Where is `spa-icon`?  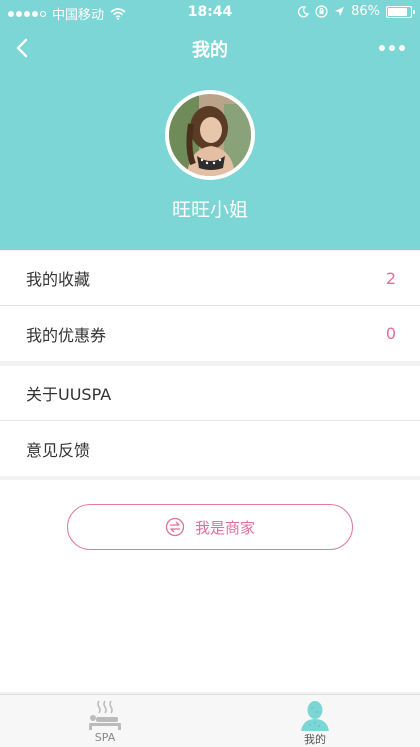 spa-icon is located at coordinates (105, 715).